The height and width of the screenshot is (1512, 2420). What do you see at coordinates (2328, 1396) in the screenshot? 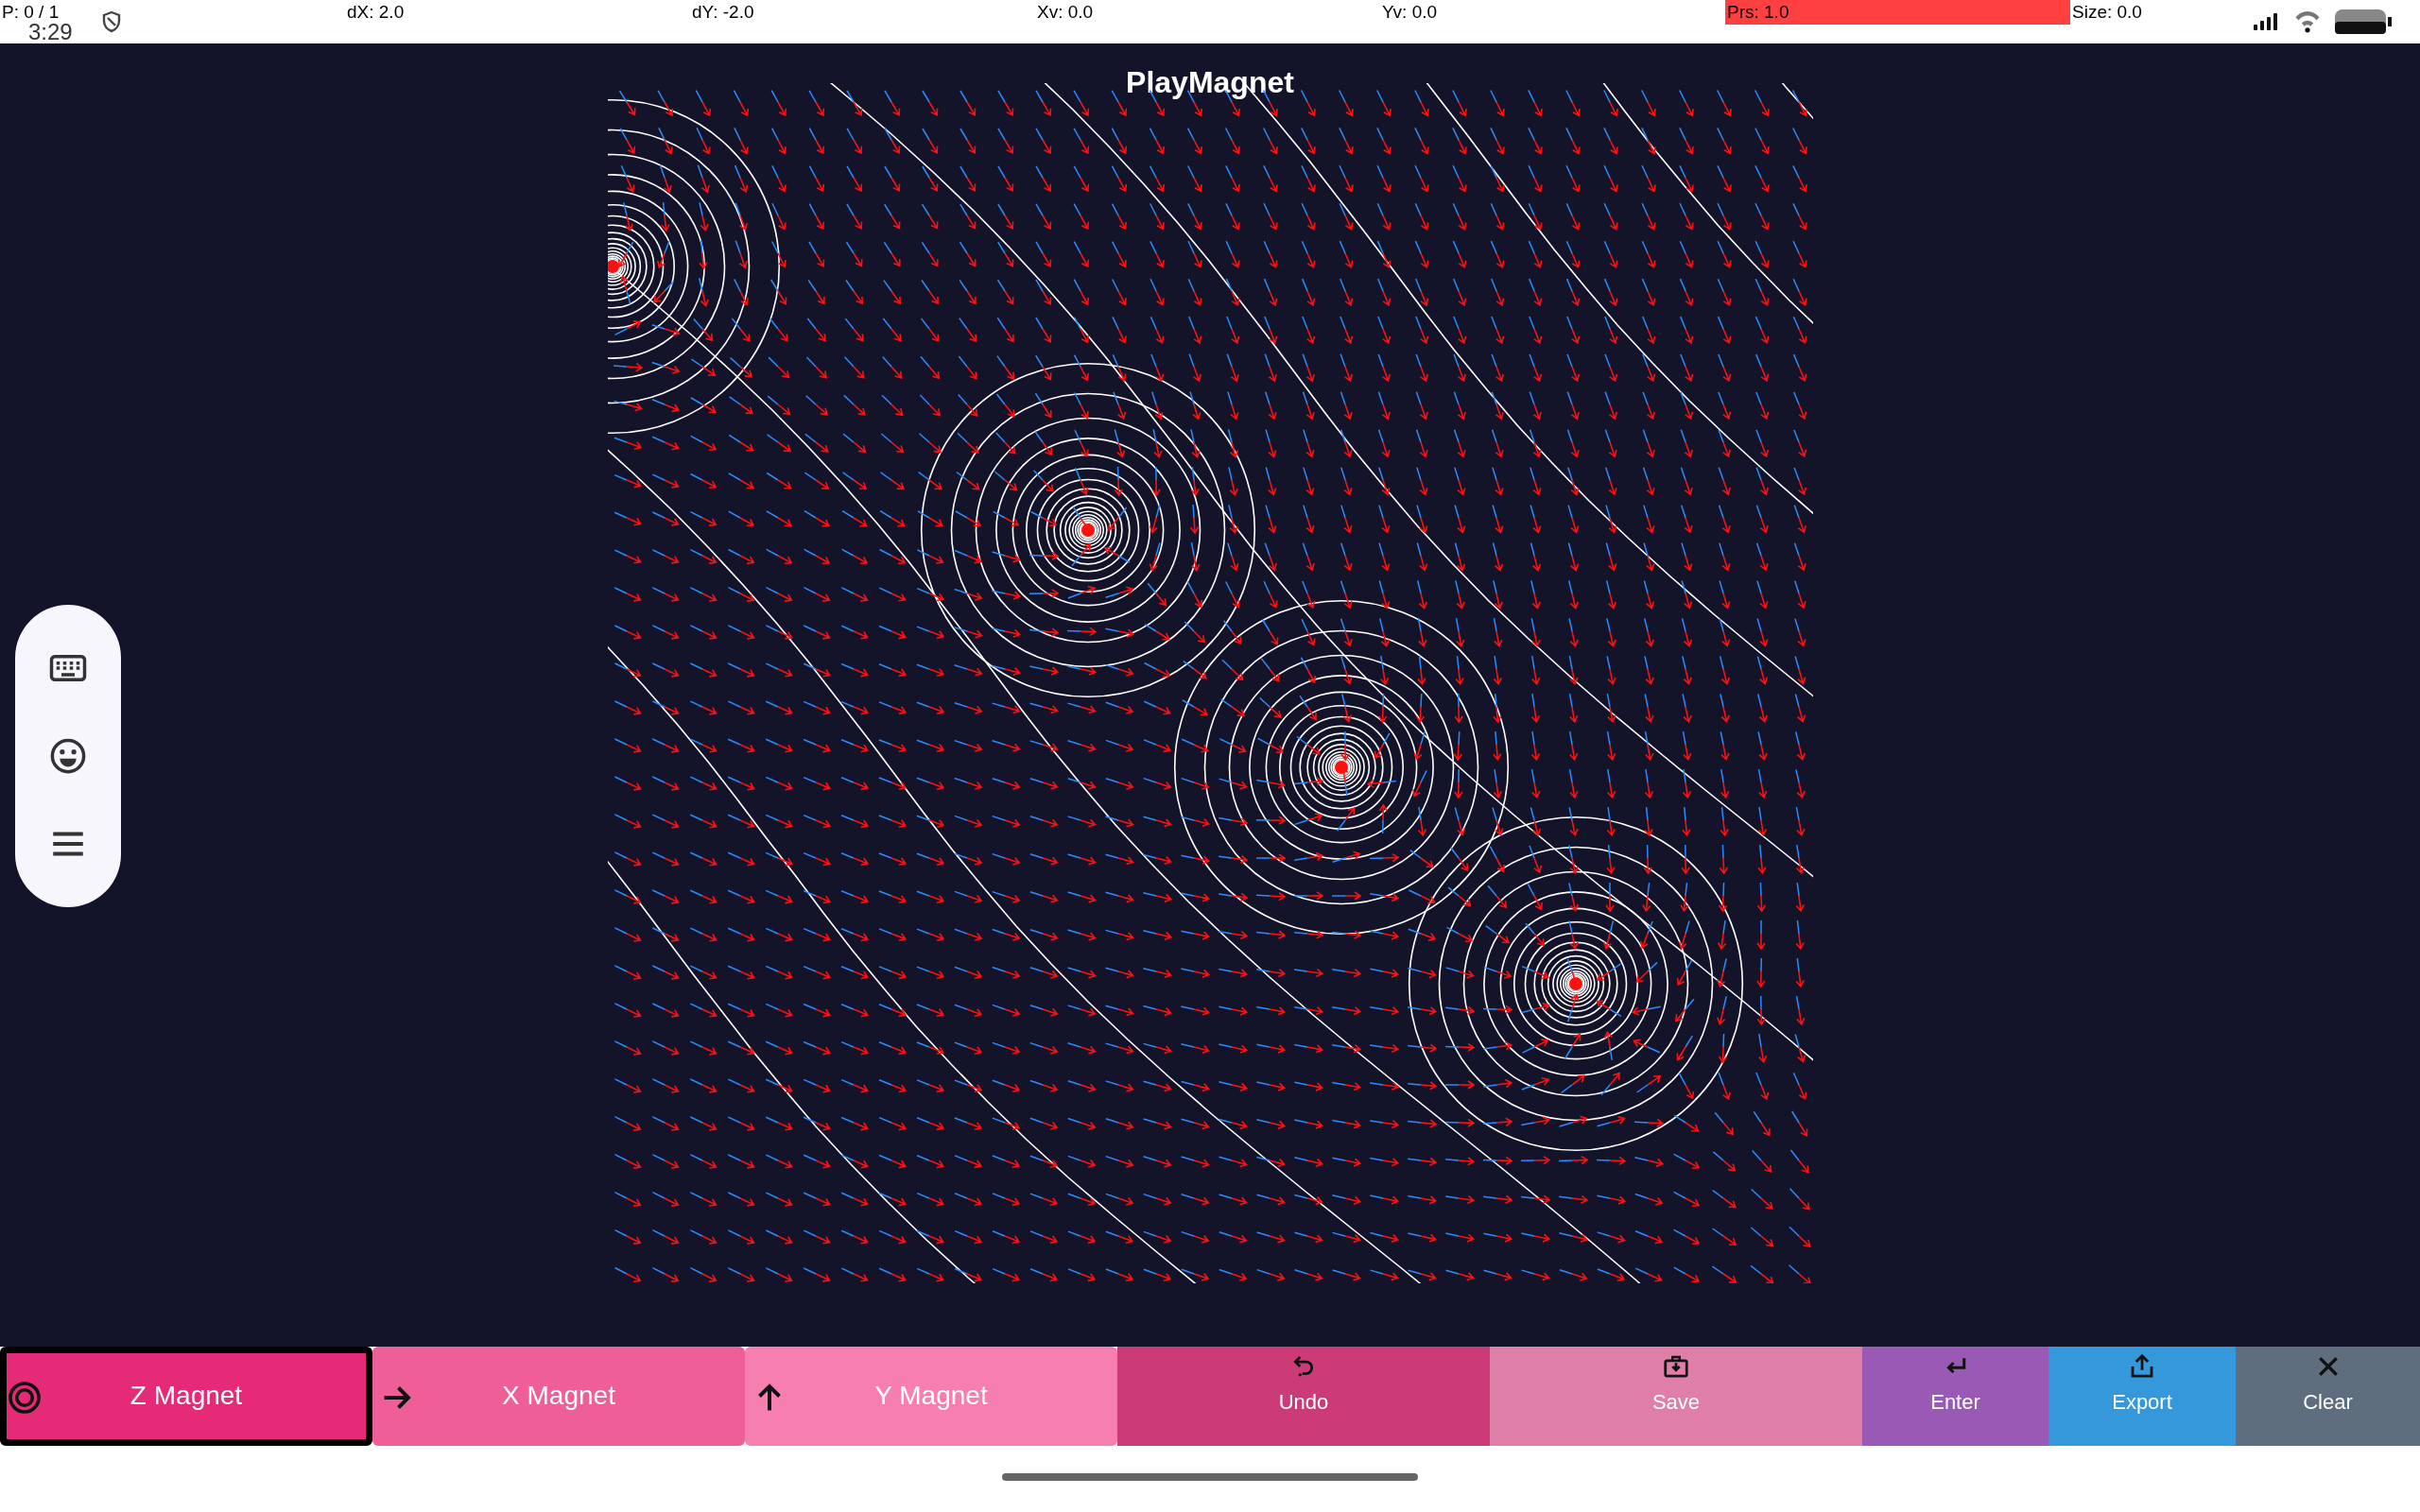
I see `action-button: Clear` at bounding box center [2328, 1396].